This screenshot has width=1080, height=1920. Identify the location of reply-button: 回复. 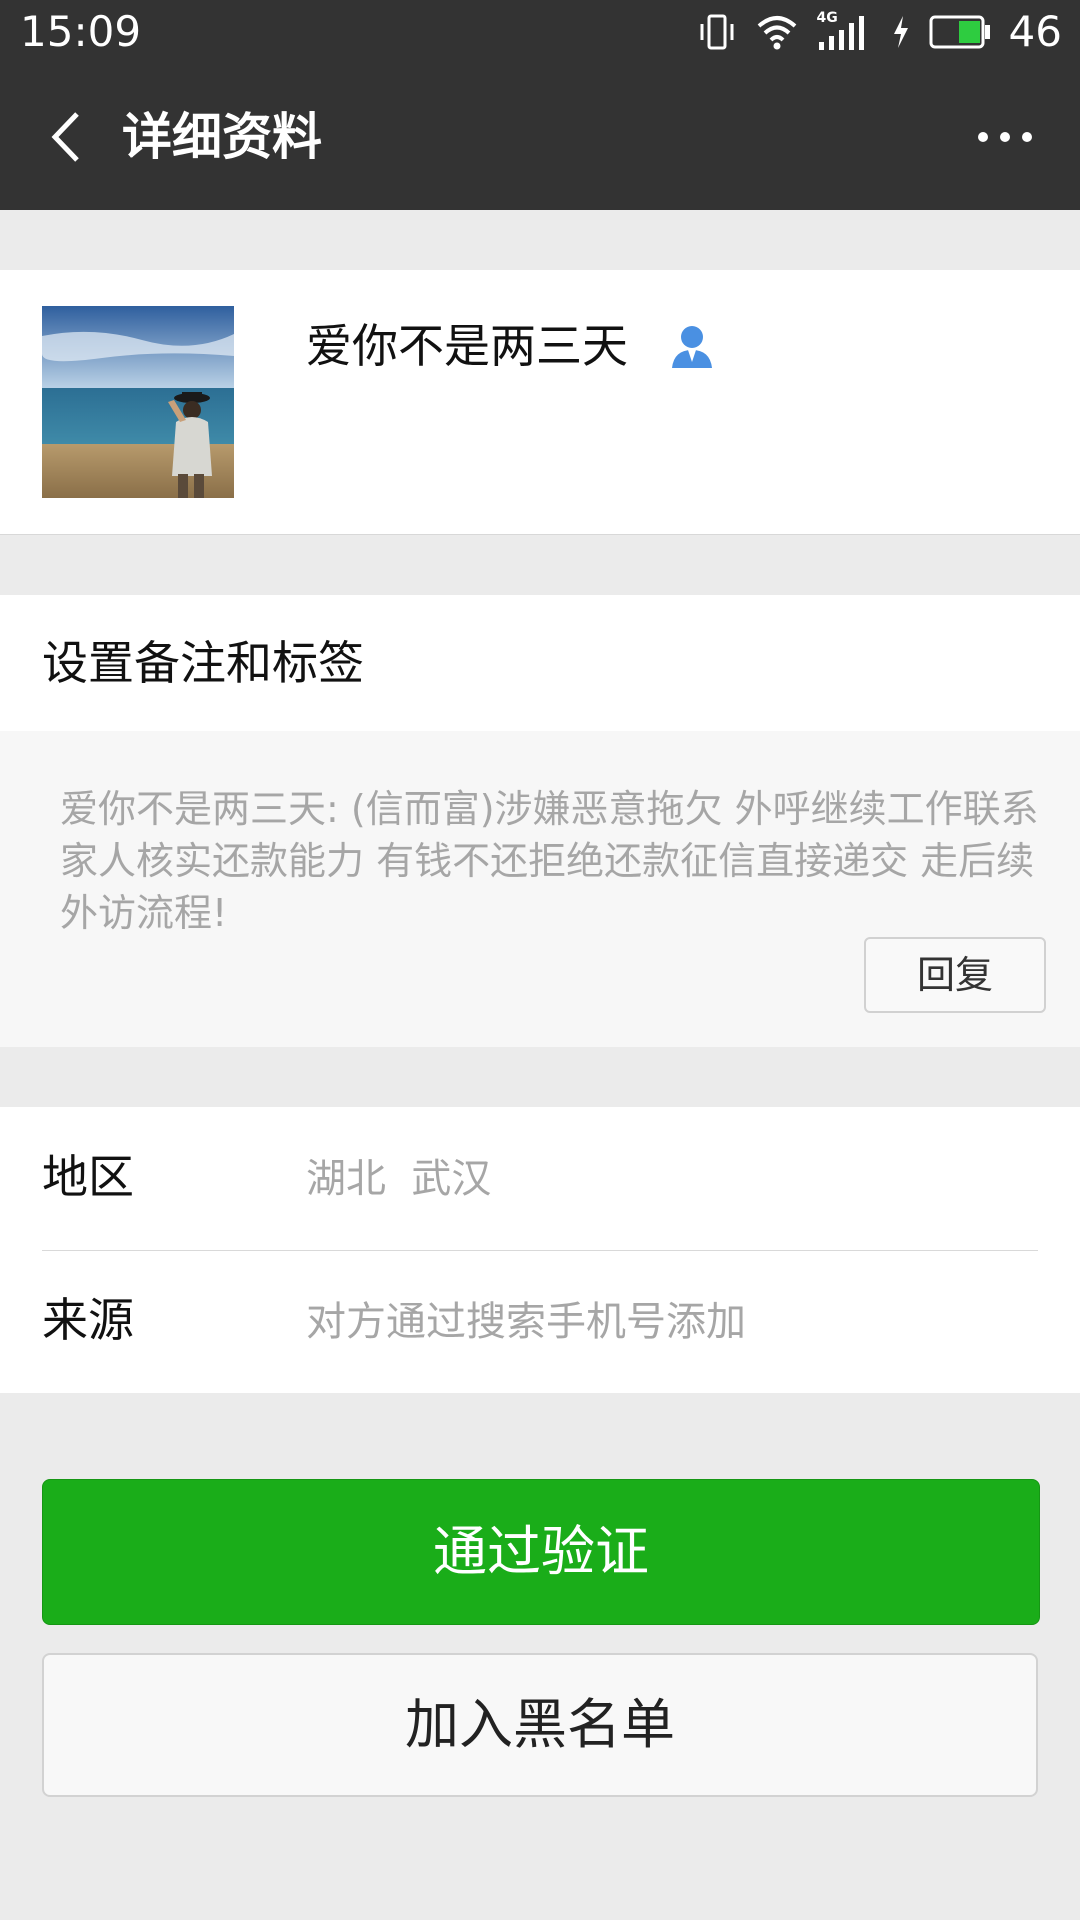
(955, 975).